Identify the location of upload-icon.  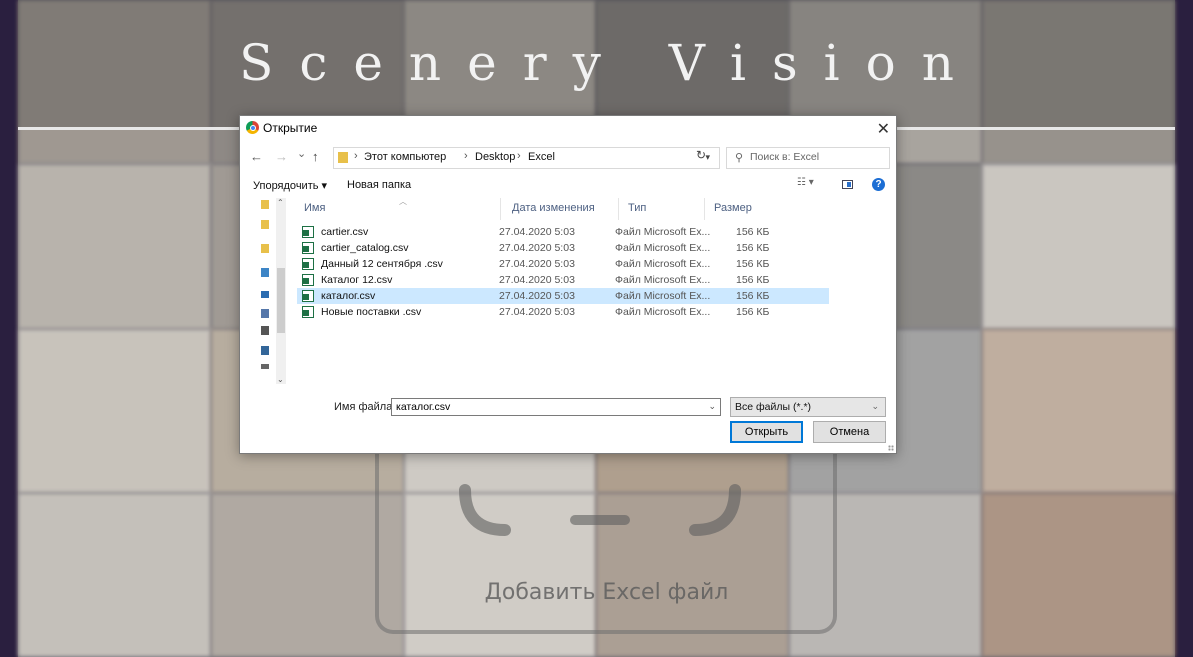
(600, 510).